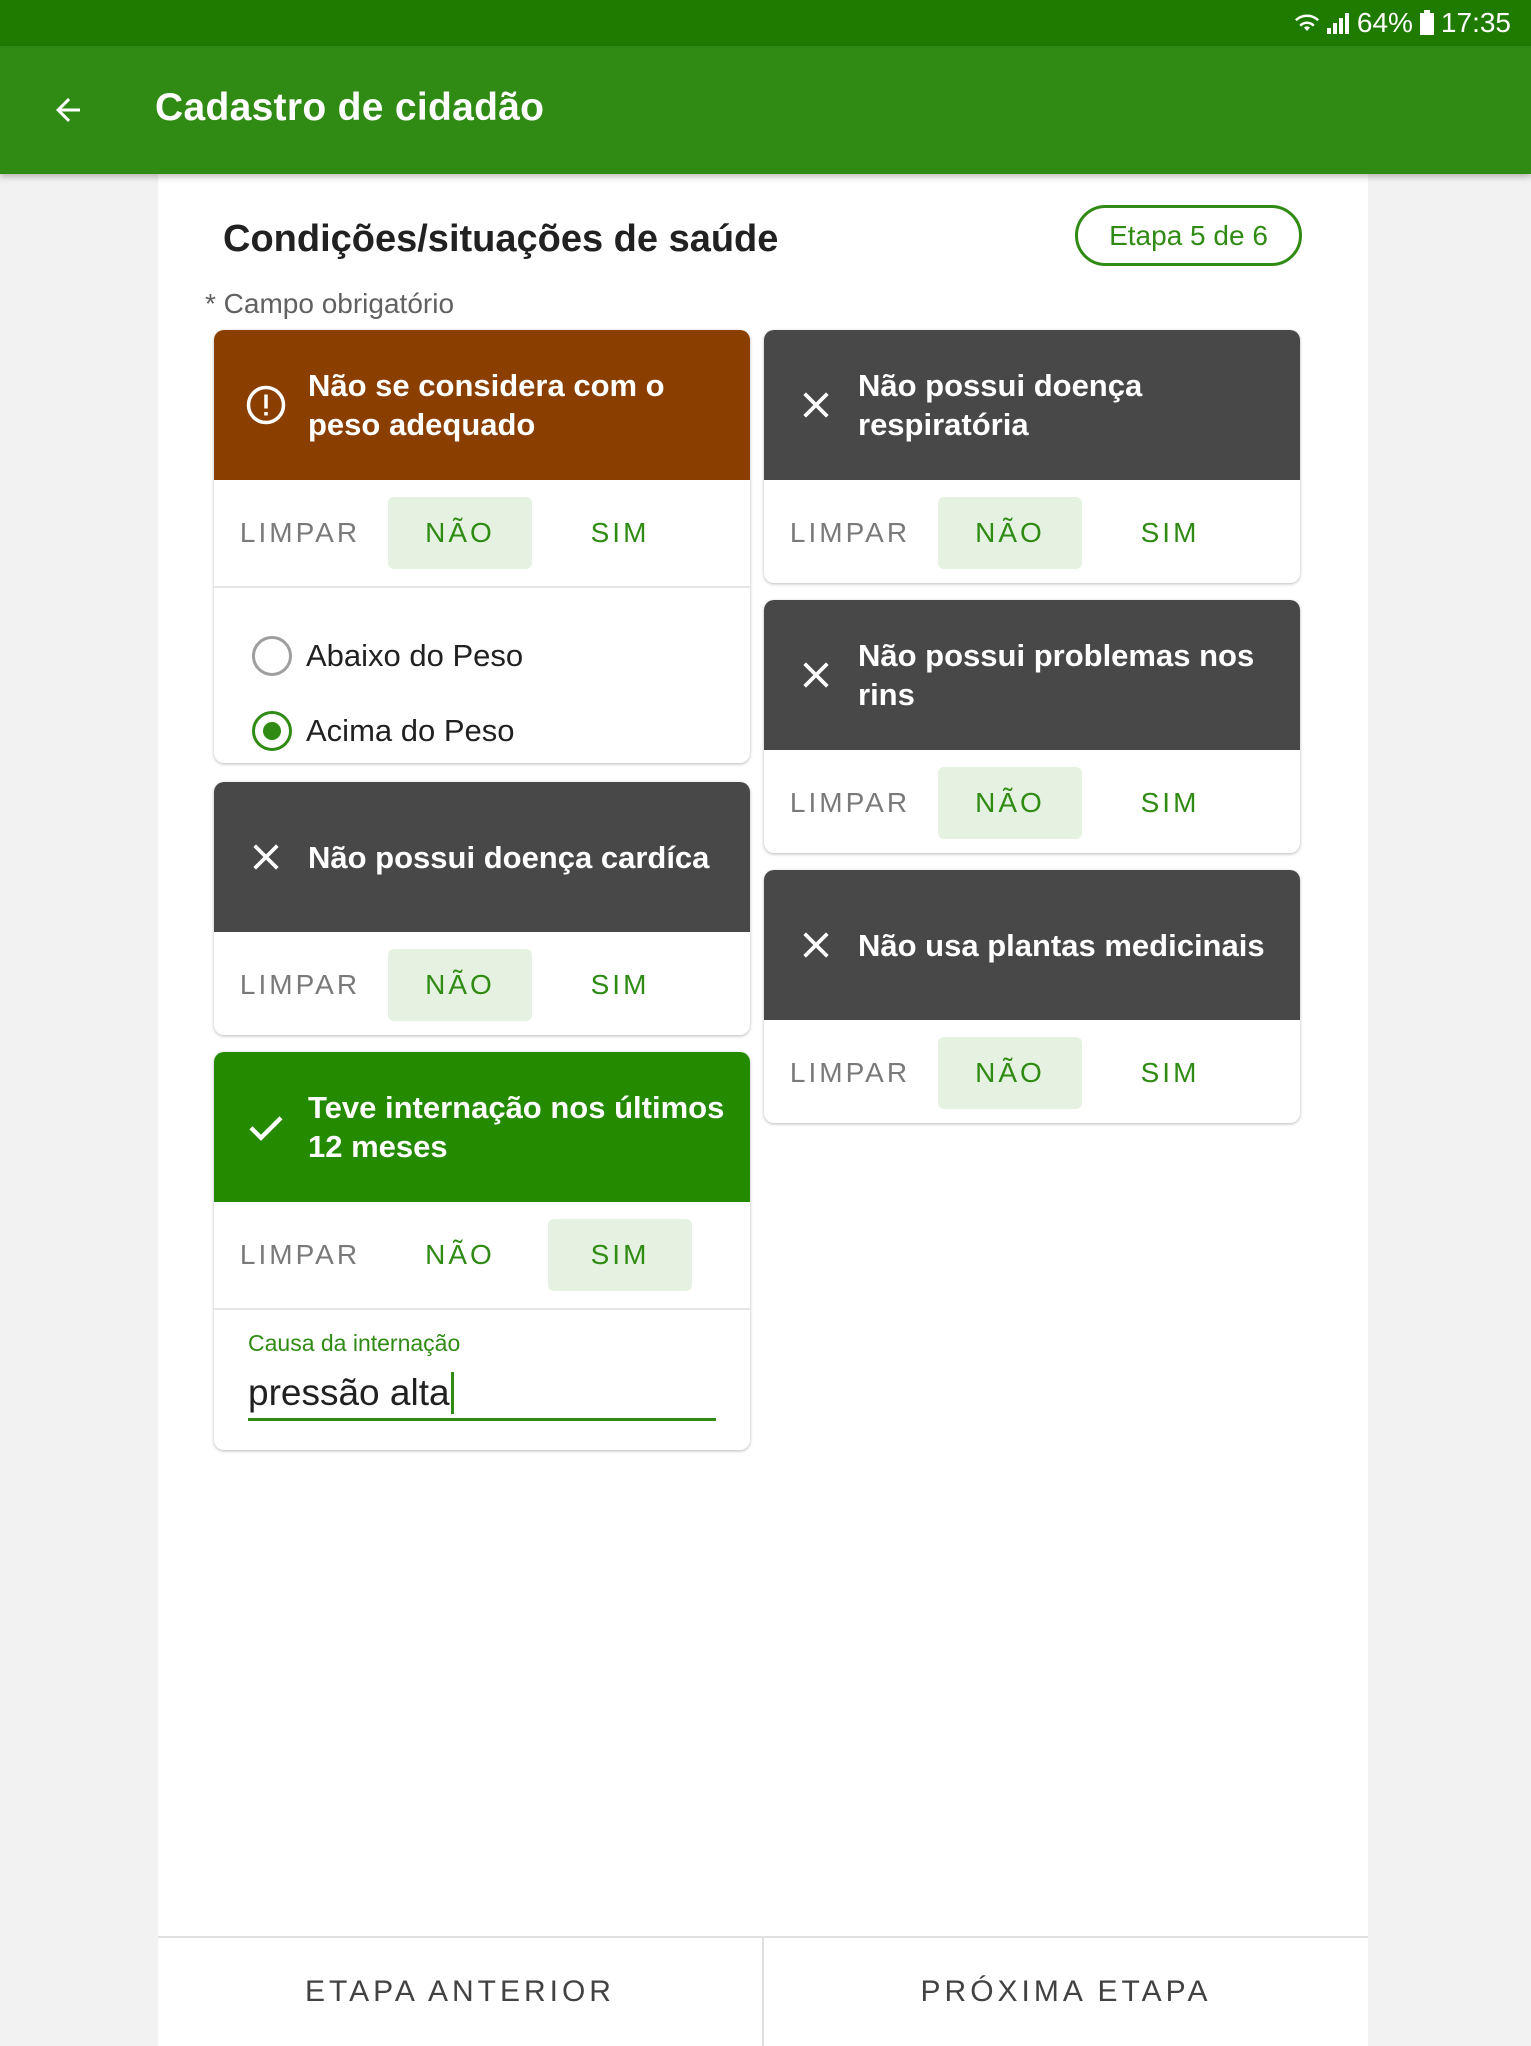 This screenshot has height=2046, width=1531. Describe the element at coordinates (452, 1392) in the screenshot. I see `text-cursor` at that location.